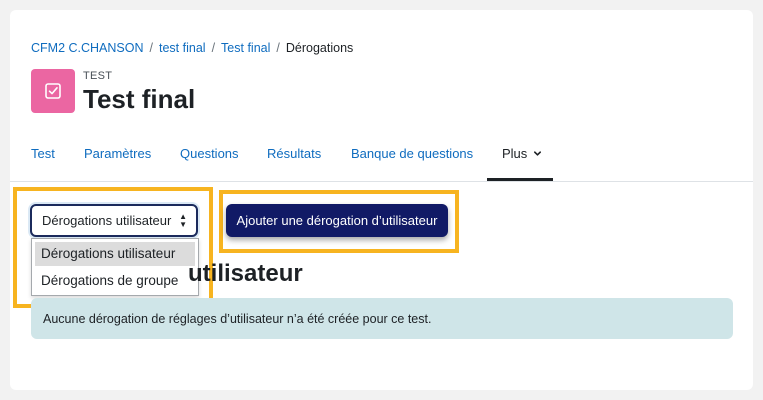 The height and width of the screenshot is (400, 763). I want to click on tab-resultats: Résultats, so click(294, 153).